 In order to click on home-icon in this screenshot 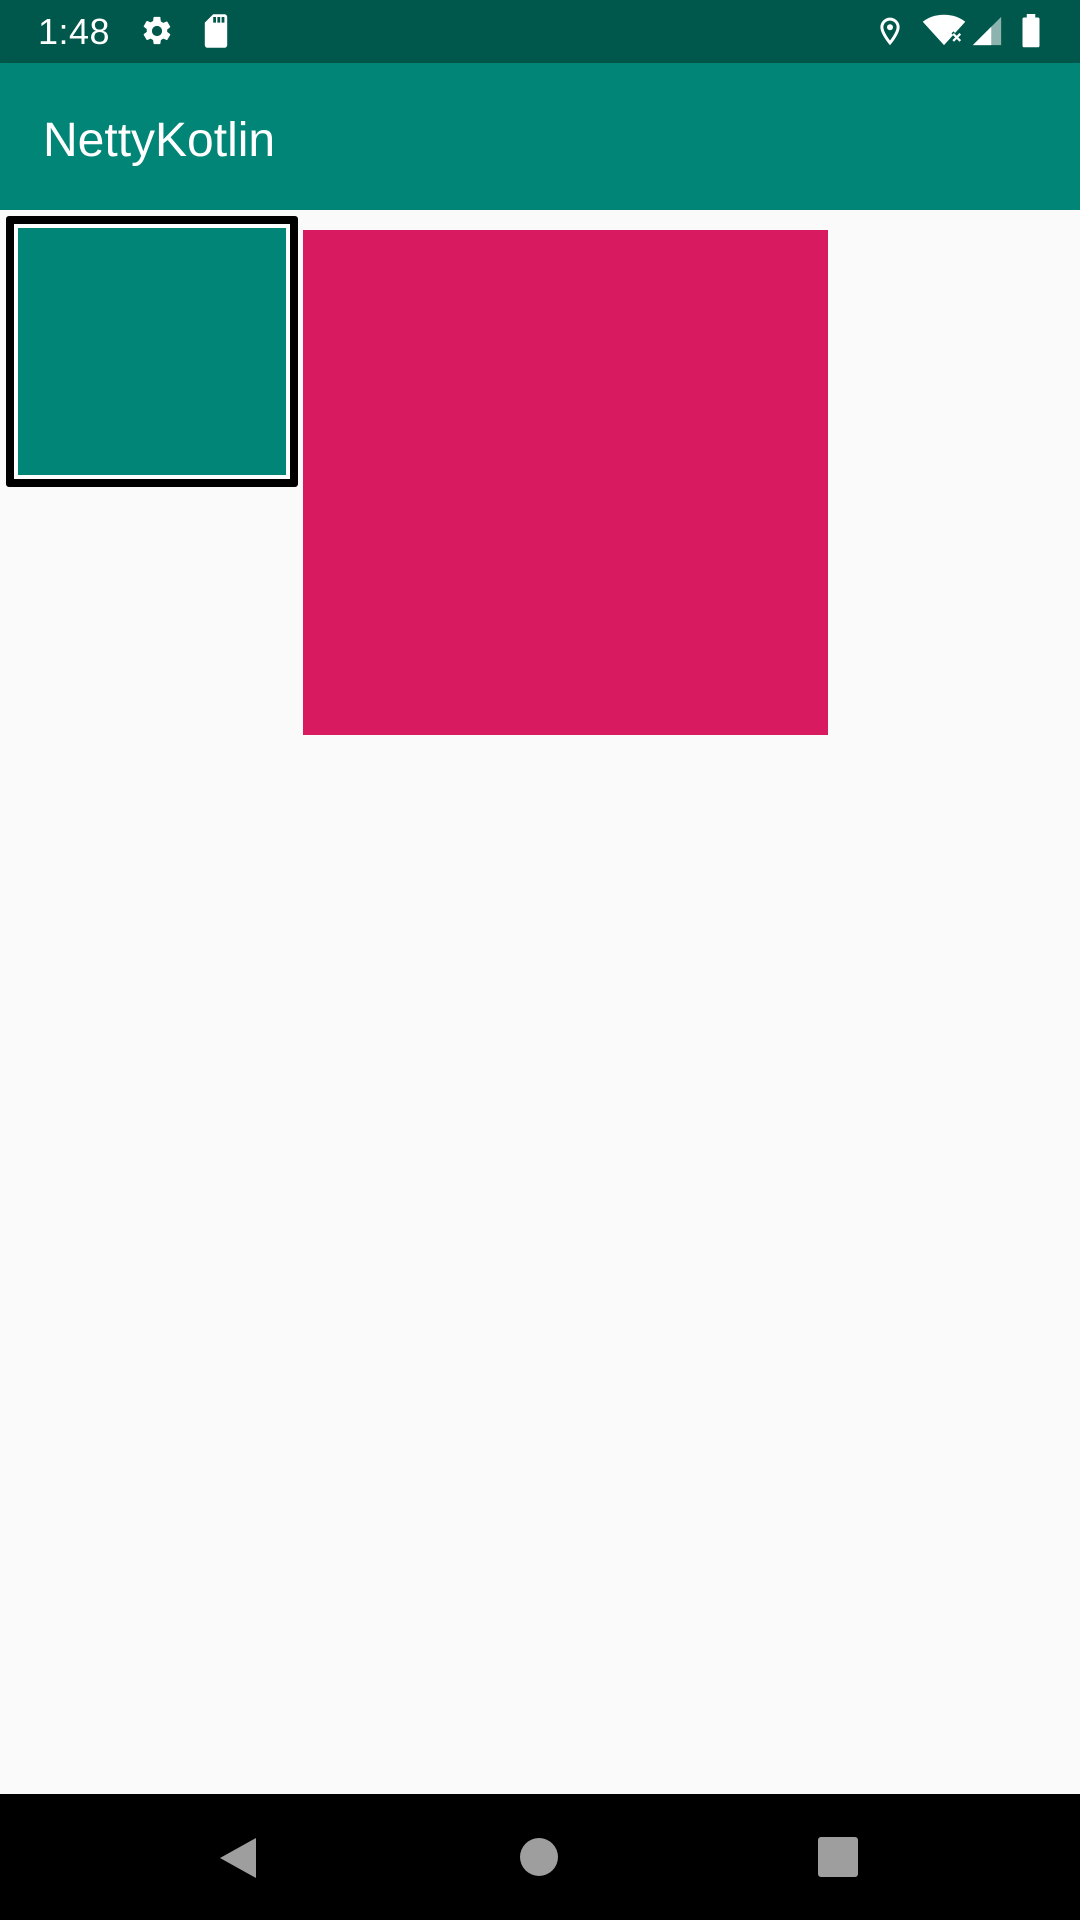, I will do `click(539, 1859)`.